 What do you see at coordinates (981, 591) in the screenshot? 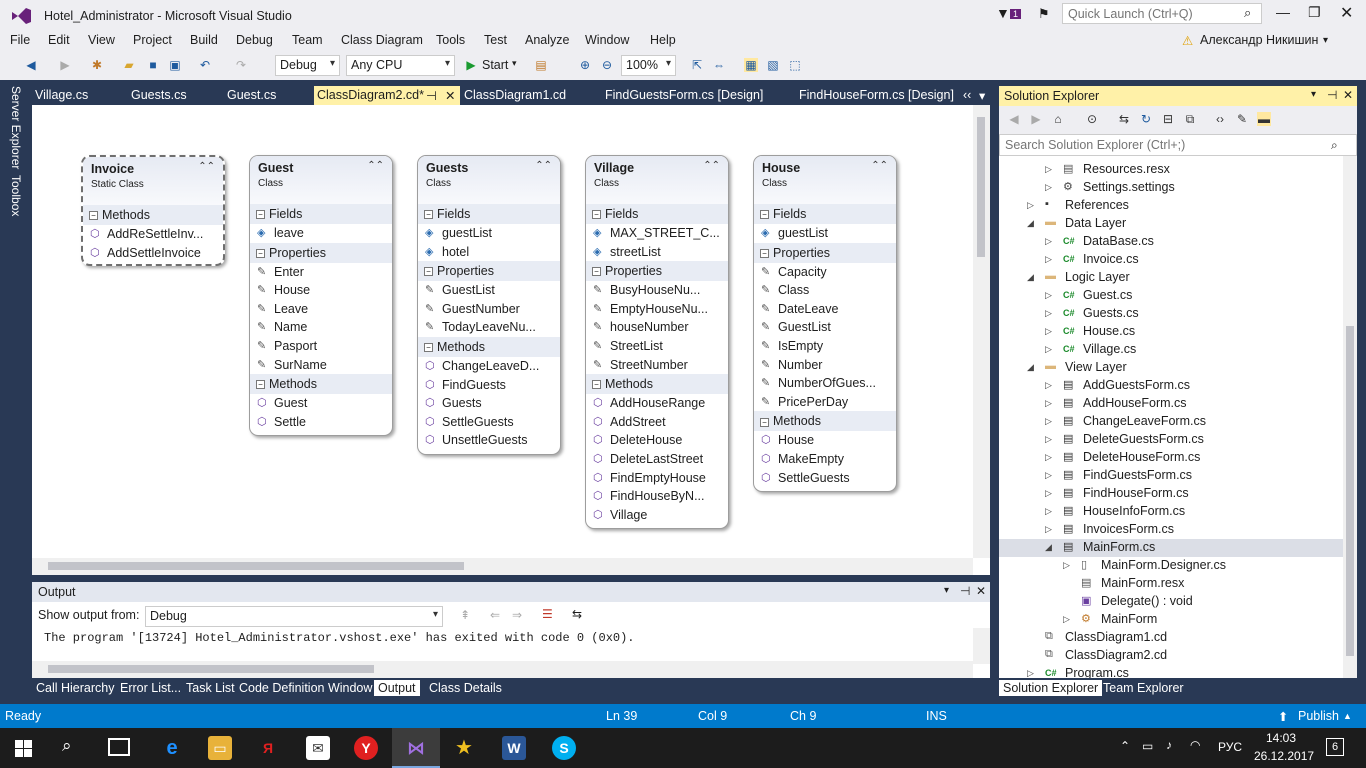
I see `close-output-icon: ✕` at bounding box center [981, 591].